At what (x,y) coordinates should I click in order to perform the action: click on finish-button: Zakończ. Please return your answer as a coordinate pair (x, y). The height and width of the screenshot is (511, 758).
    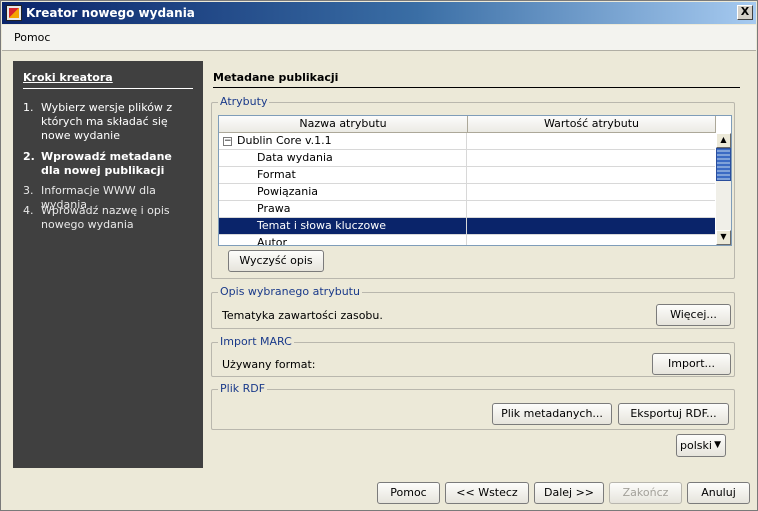
    Looking at the image, I should click on (645, 493).